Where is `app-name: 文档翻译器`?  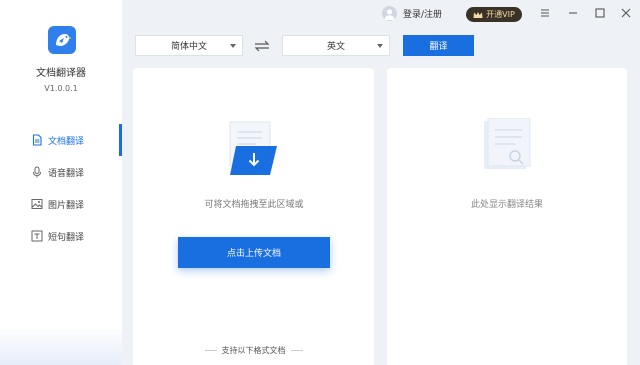 app-name: 文档翻译器 is located at coordinates (61, 73).